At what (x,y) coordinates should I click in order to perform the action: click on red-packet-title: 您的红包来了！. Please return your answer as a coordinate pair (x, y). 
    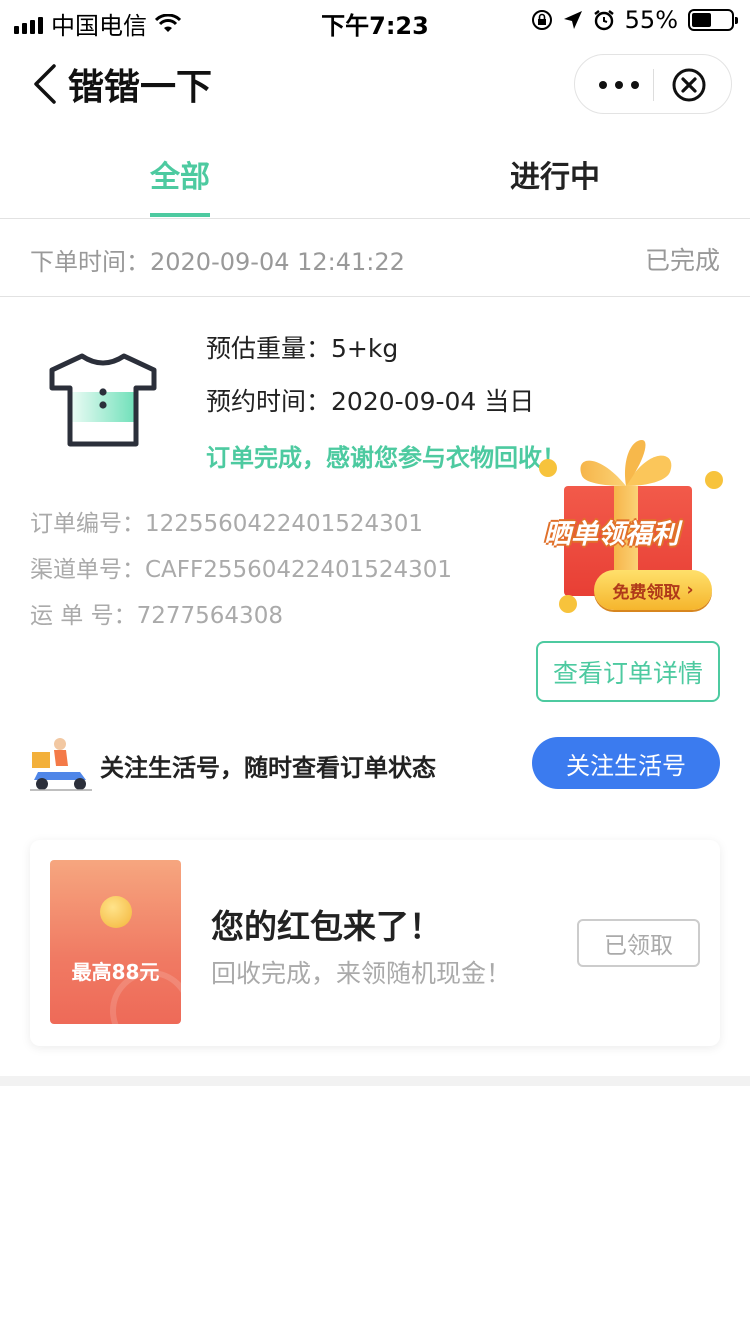
    Looking at the image, I should click on (326, 926).